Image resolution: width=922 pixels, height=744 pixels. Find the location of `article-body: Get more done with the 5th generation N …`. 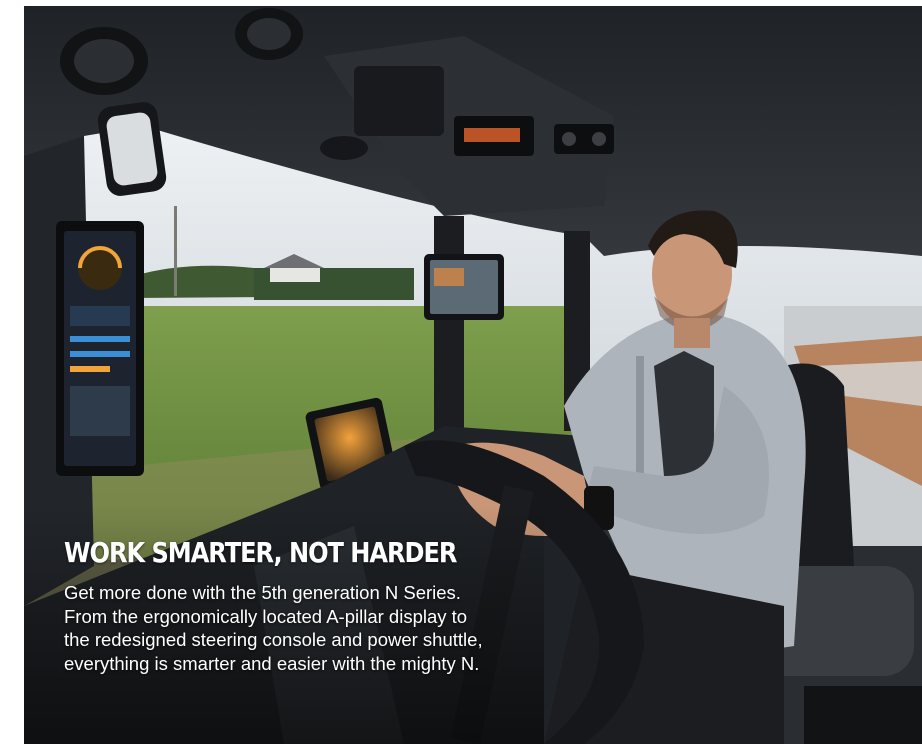

article-body: Get more done with the 5th generation N … is located at coordinates (273, 628).